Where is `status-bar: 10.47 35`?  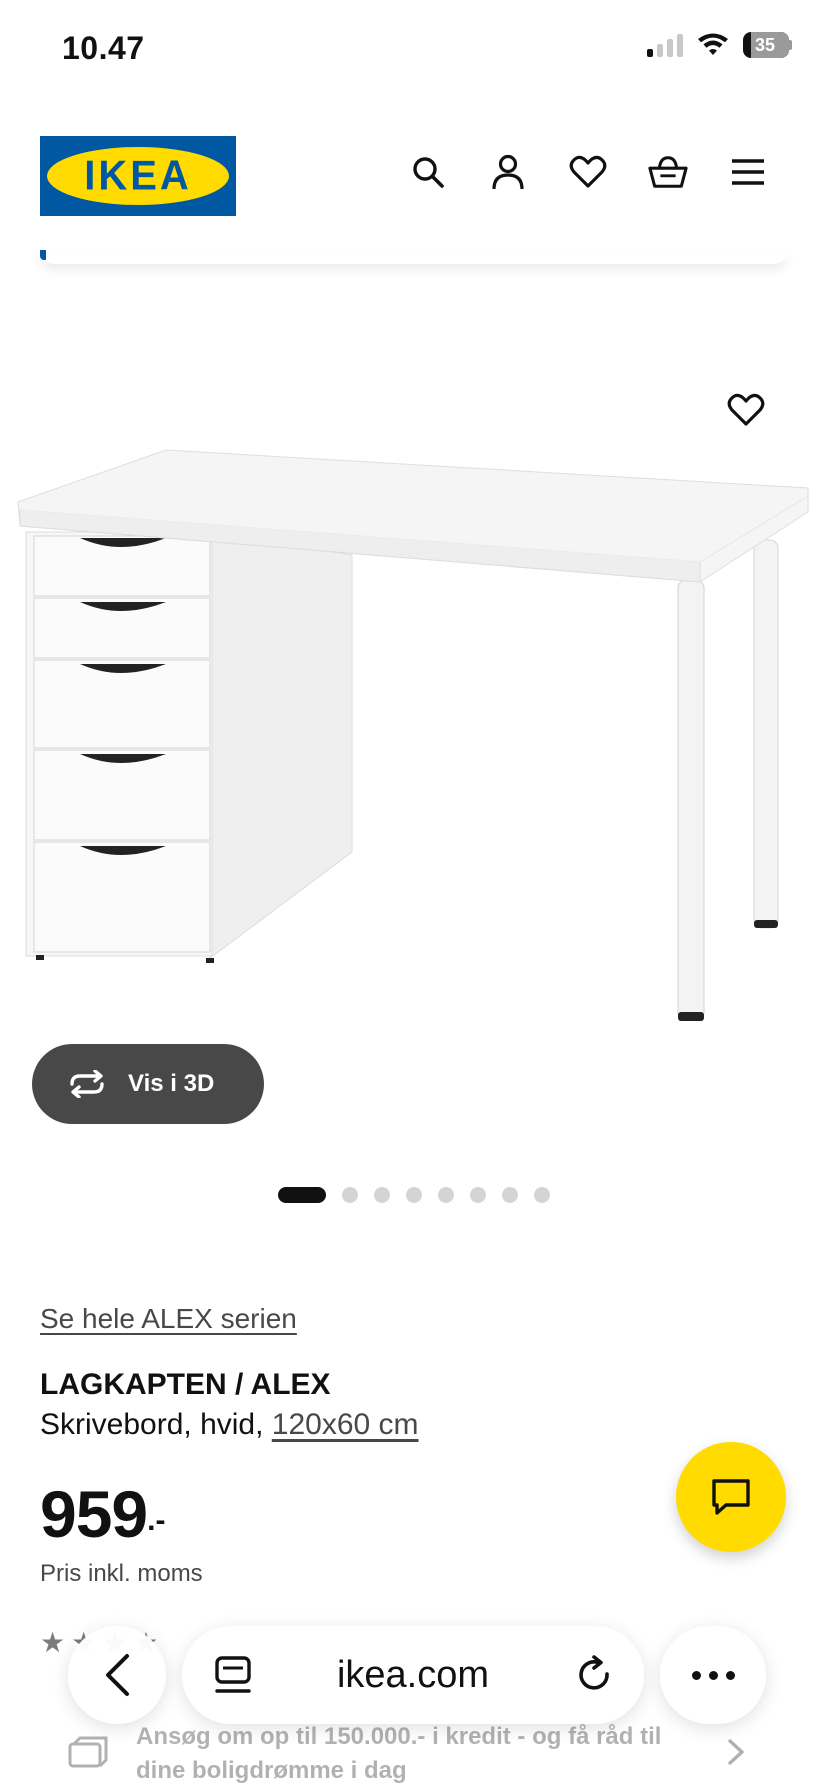 status-bar: 10.47 35 is located at coordinates (414, 50).